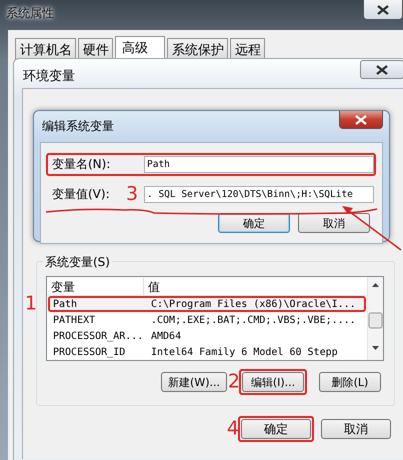 This screenshot has width=403, height=460. I want to click on column-header: 值, so click(255, 286).